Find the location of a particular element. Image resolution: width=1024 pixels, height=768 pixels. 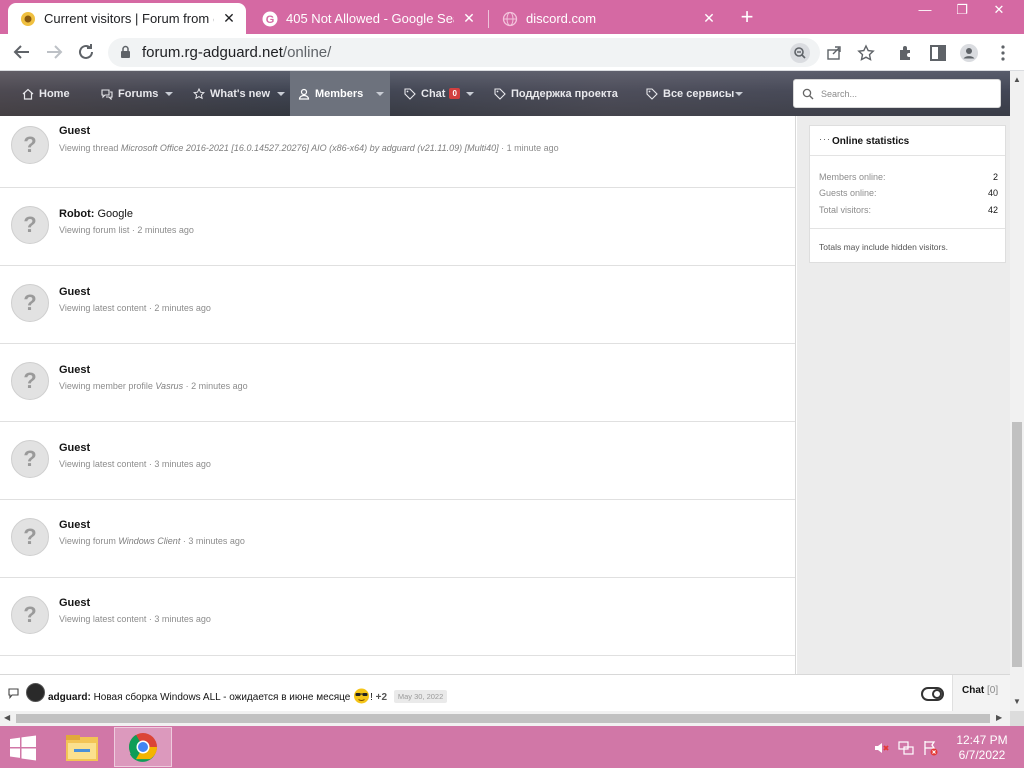

tab-google-search: G 405 Not Allowed - Google Search ✕ is located at coordinates (368, 18).